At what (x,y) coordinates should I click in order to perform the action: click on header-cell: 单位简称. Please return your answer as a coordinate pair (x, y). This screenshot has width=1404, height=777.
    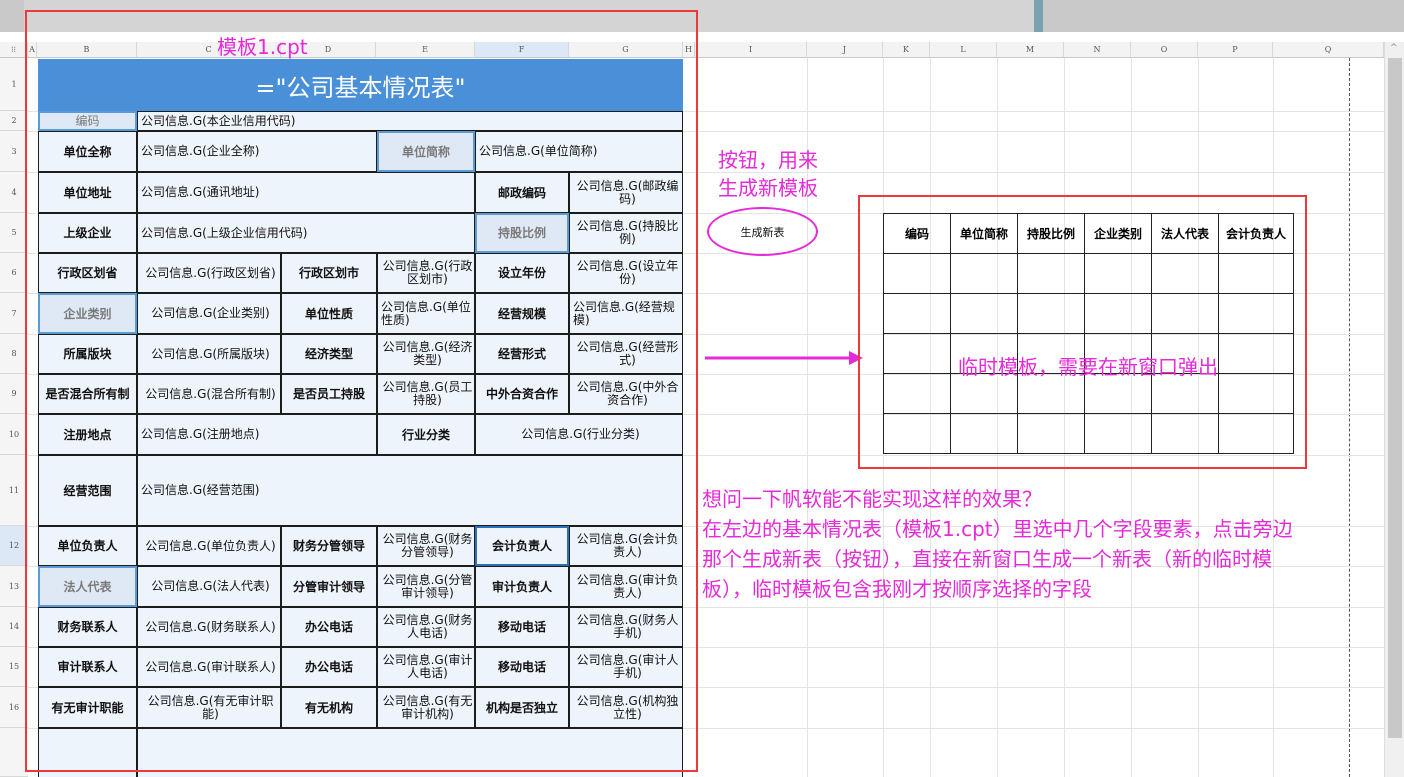
    Looking at the image, I should click on (984, 233).